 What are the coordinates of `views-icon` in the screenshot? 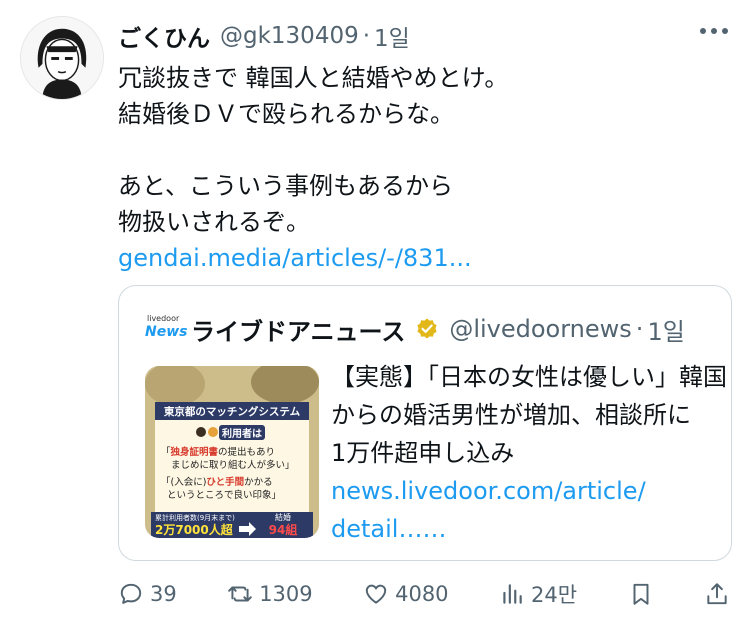 It's located at (512, 594).